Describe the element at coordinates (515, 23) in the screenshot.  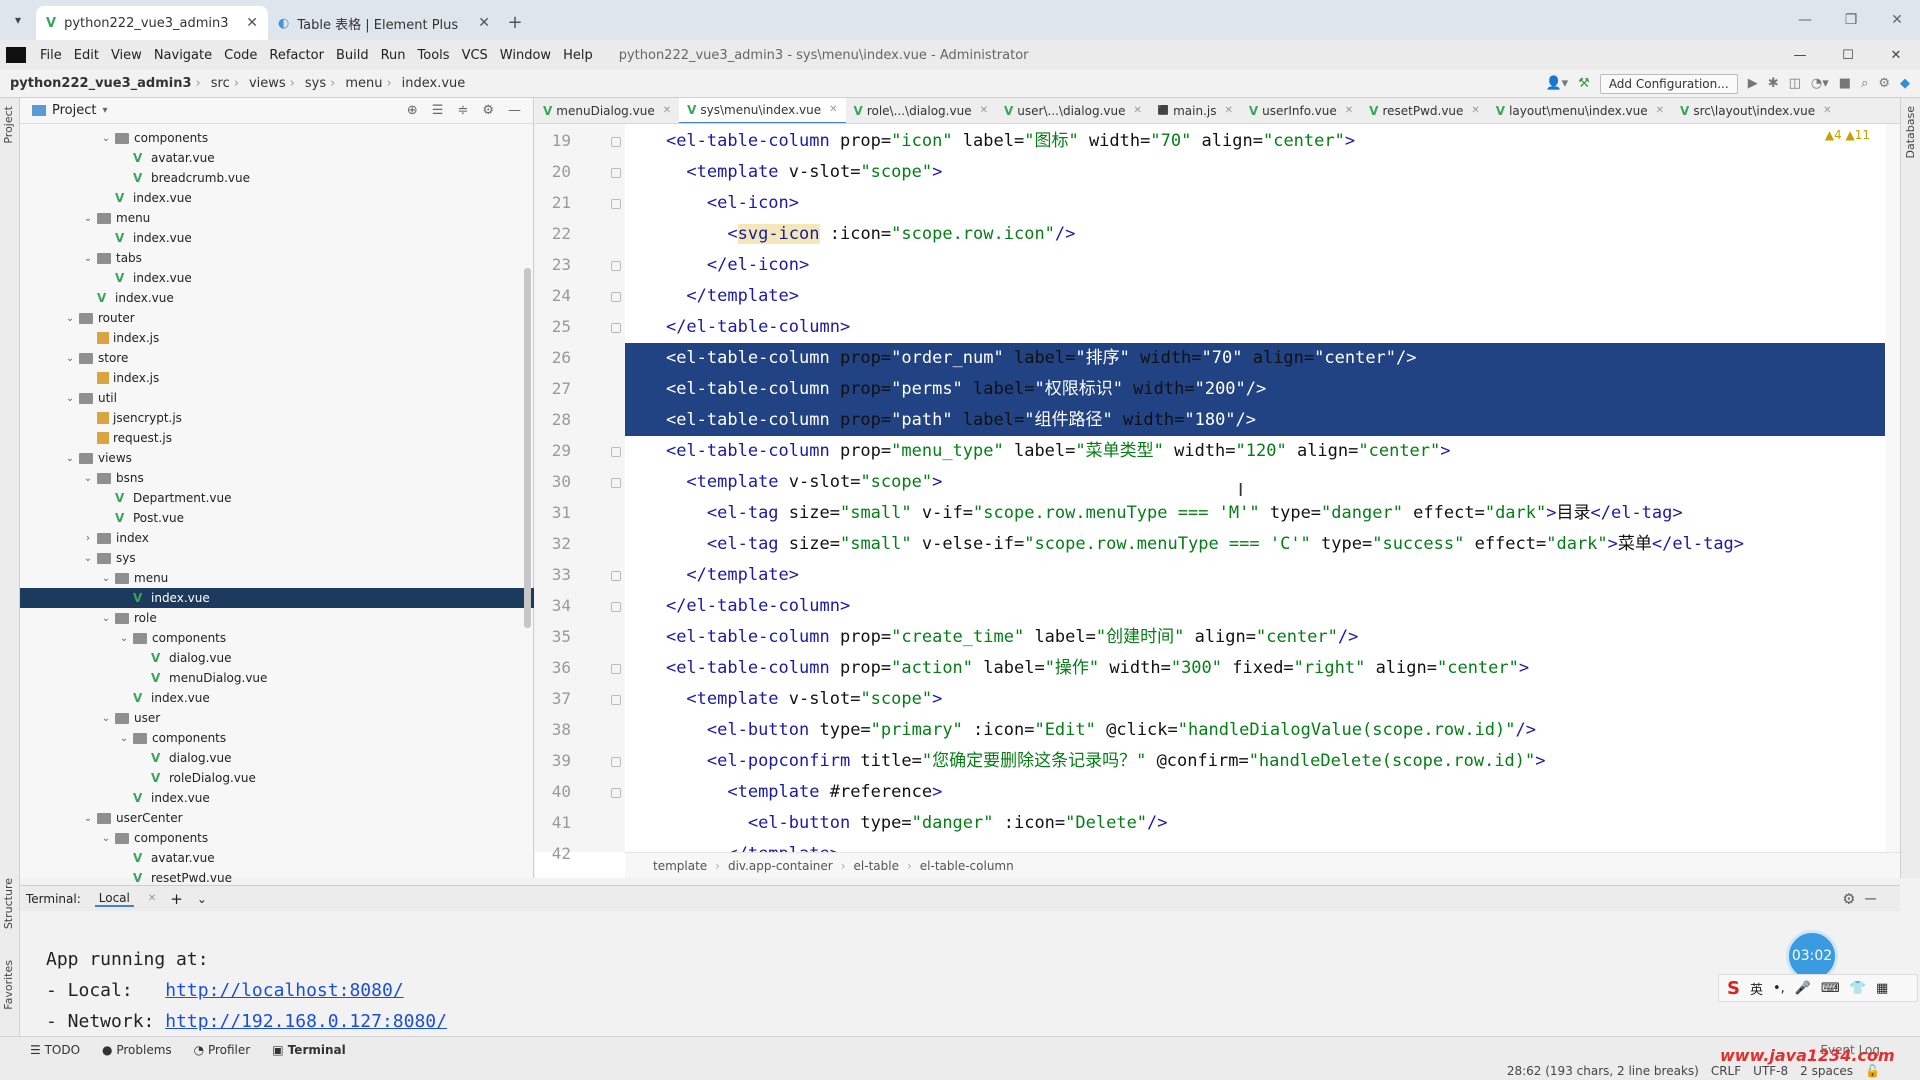
I see `new-tab-button: +` at that location.